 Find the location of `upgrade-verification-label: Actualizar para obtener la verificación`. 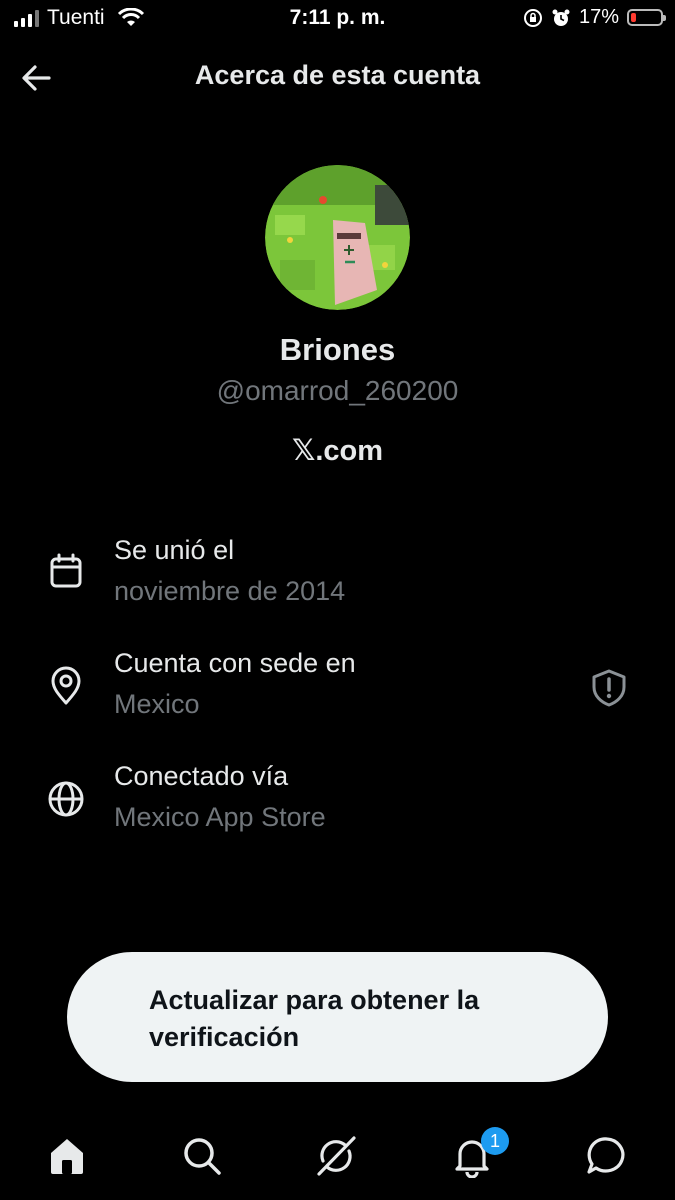

upgrade-verification-label: Actualizar para obtener la verificación is located at coordinates (314, 1018).